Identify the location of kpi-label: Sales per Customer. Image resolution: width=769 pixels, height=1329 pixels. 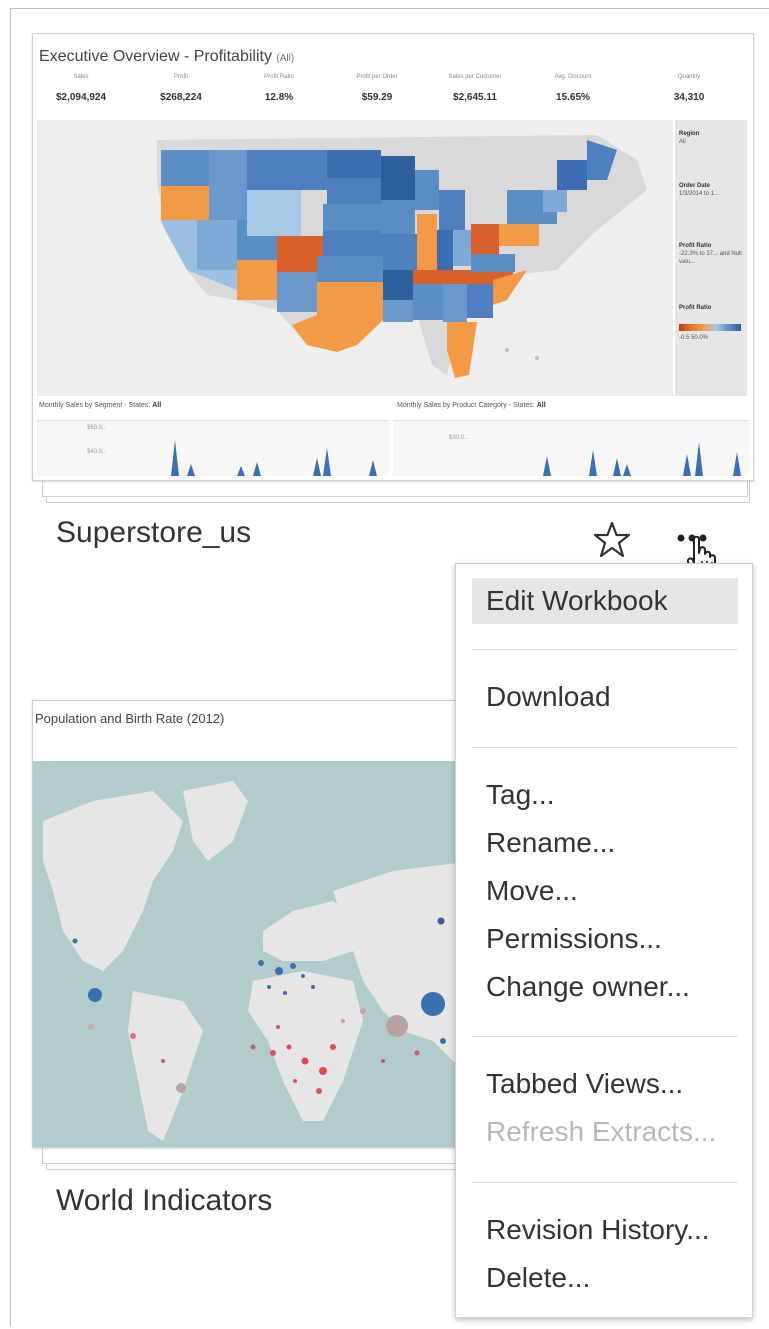
(475, 77).